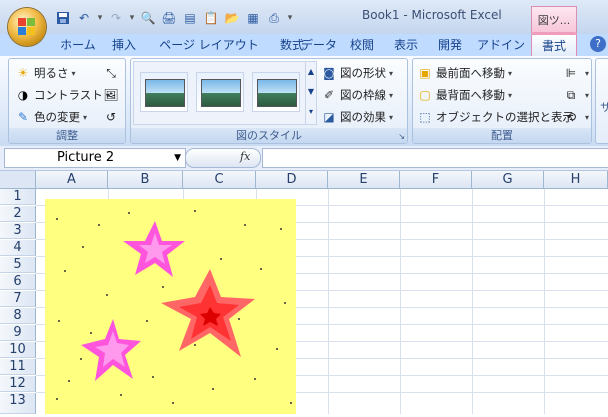 The height and width of the screenshot is (417, 608). I want to click on style-gallery: ▲ ▼ ▾, so click(225, 93).